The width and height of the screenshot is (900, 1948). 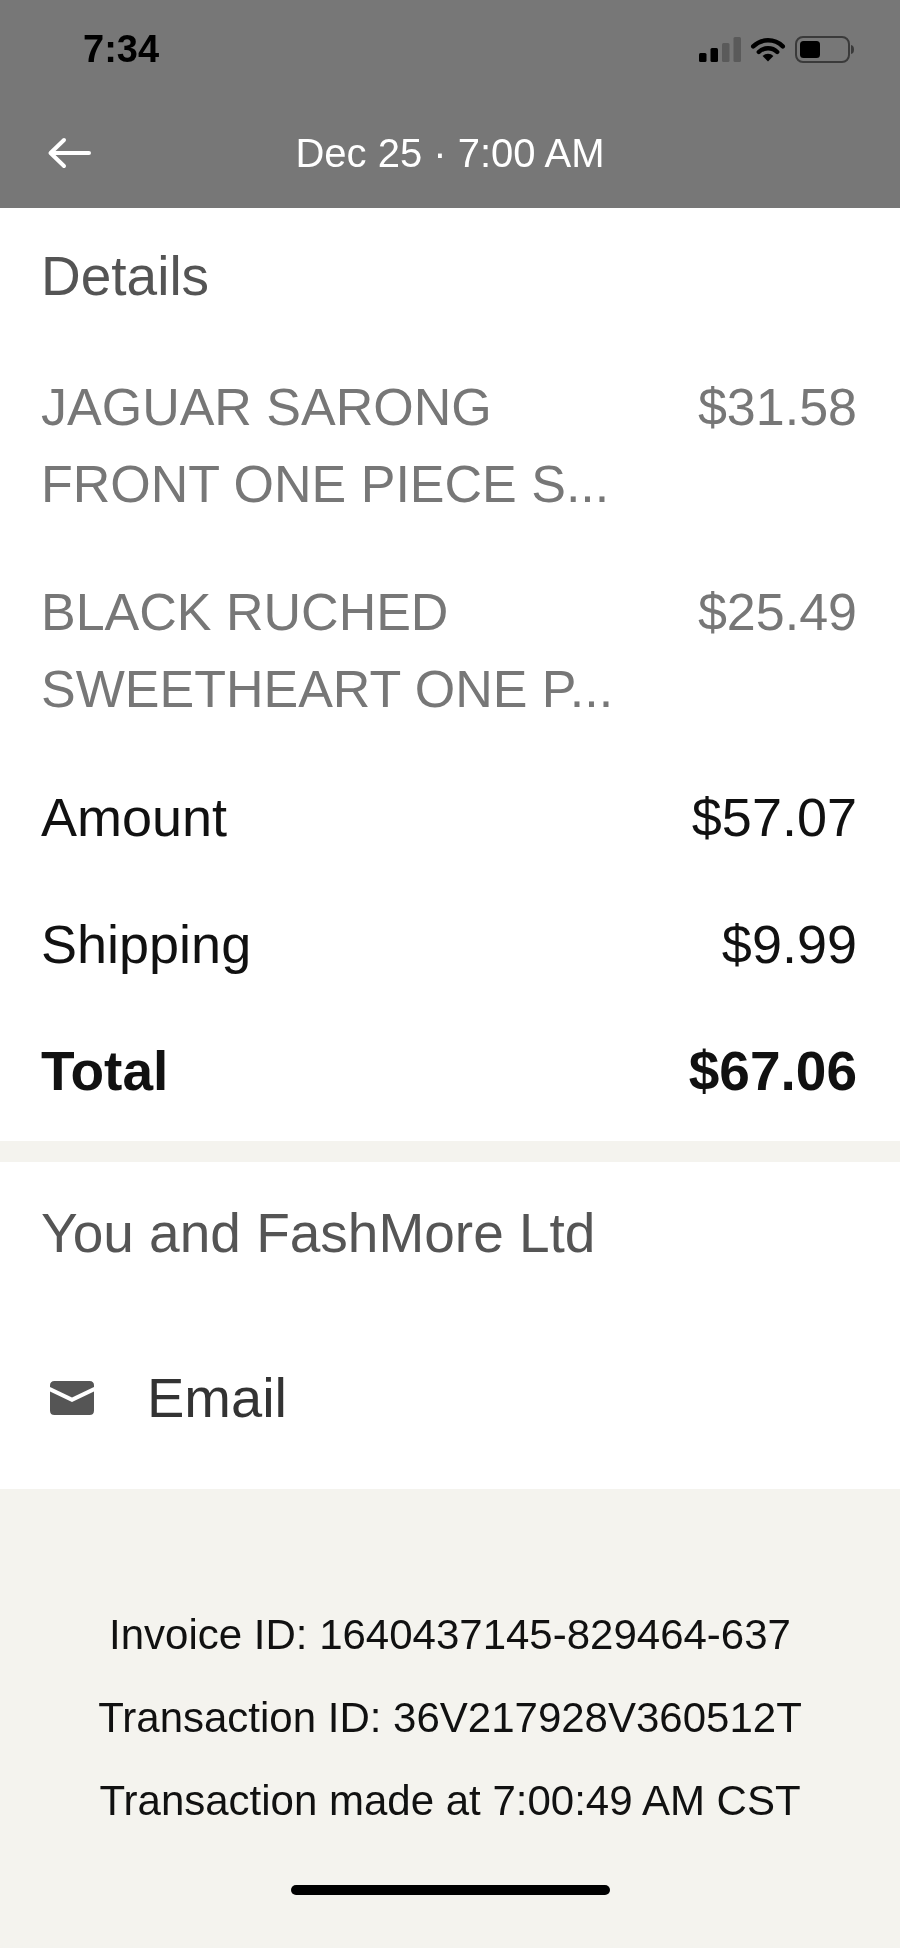 I want to click on battery-icon, so click(x=824, y=49).